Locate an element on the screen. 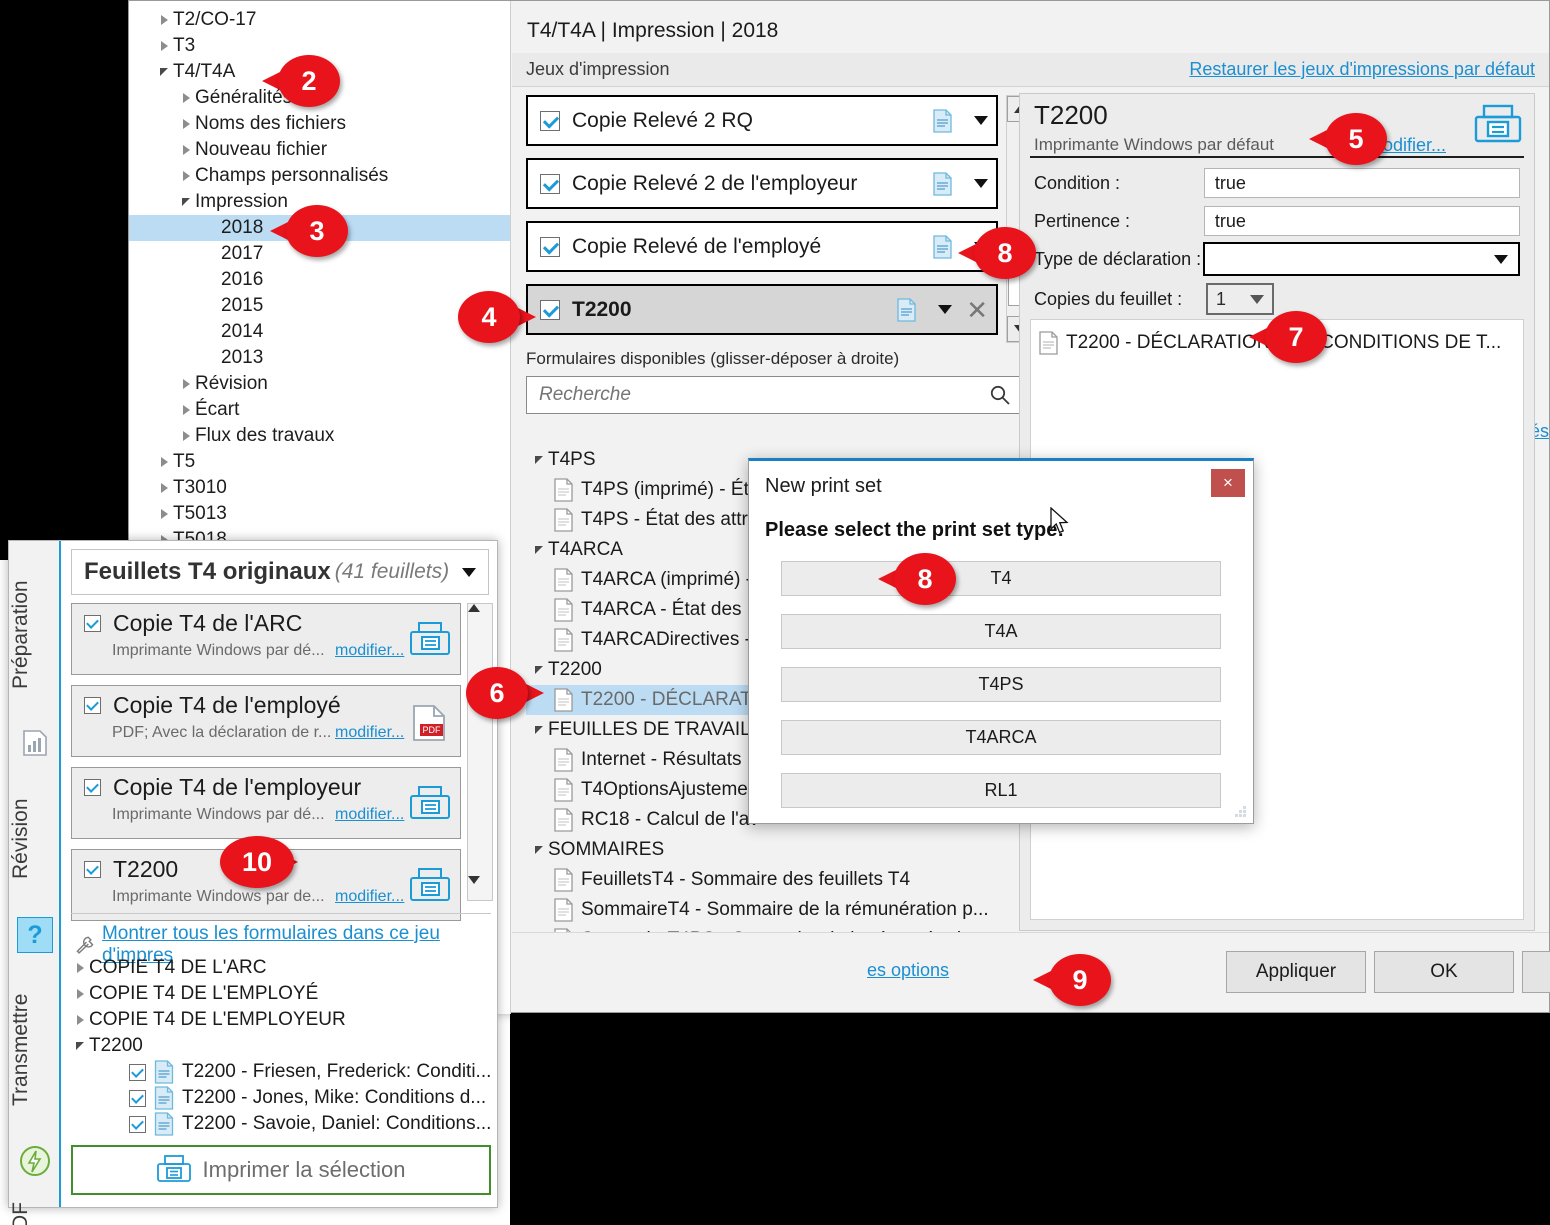  callout-5: 5 is located at coordinates (1348, 139).